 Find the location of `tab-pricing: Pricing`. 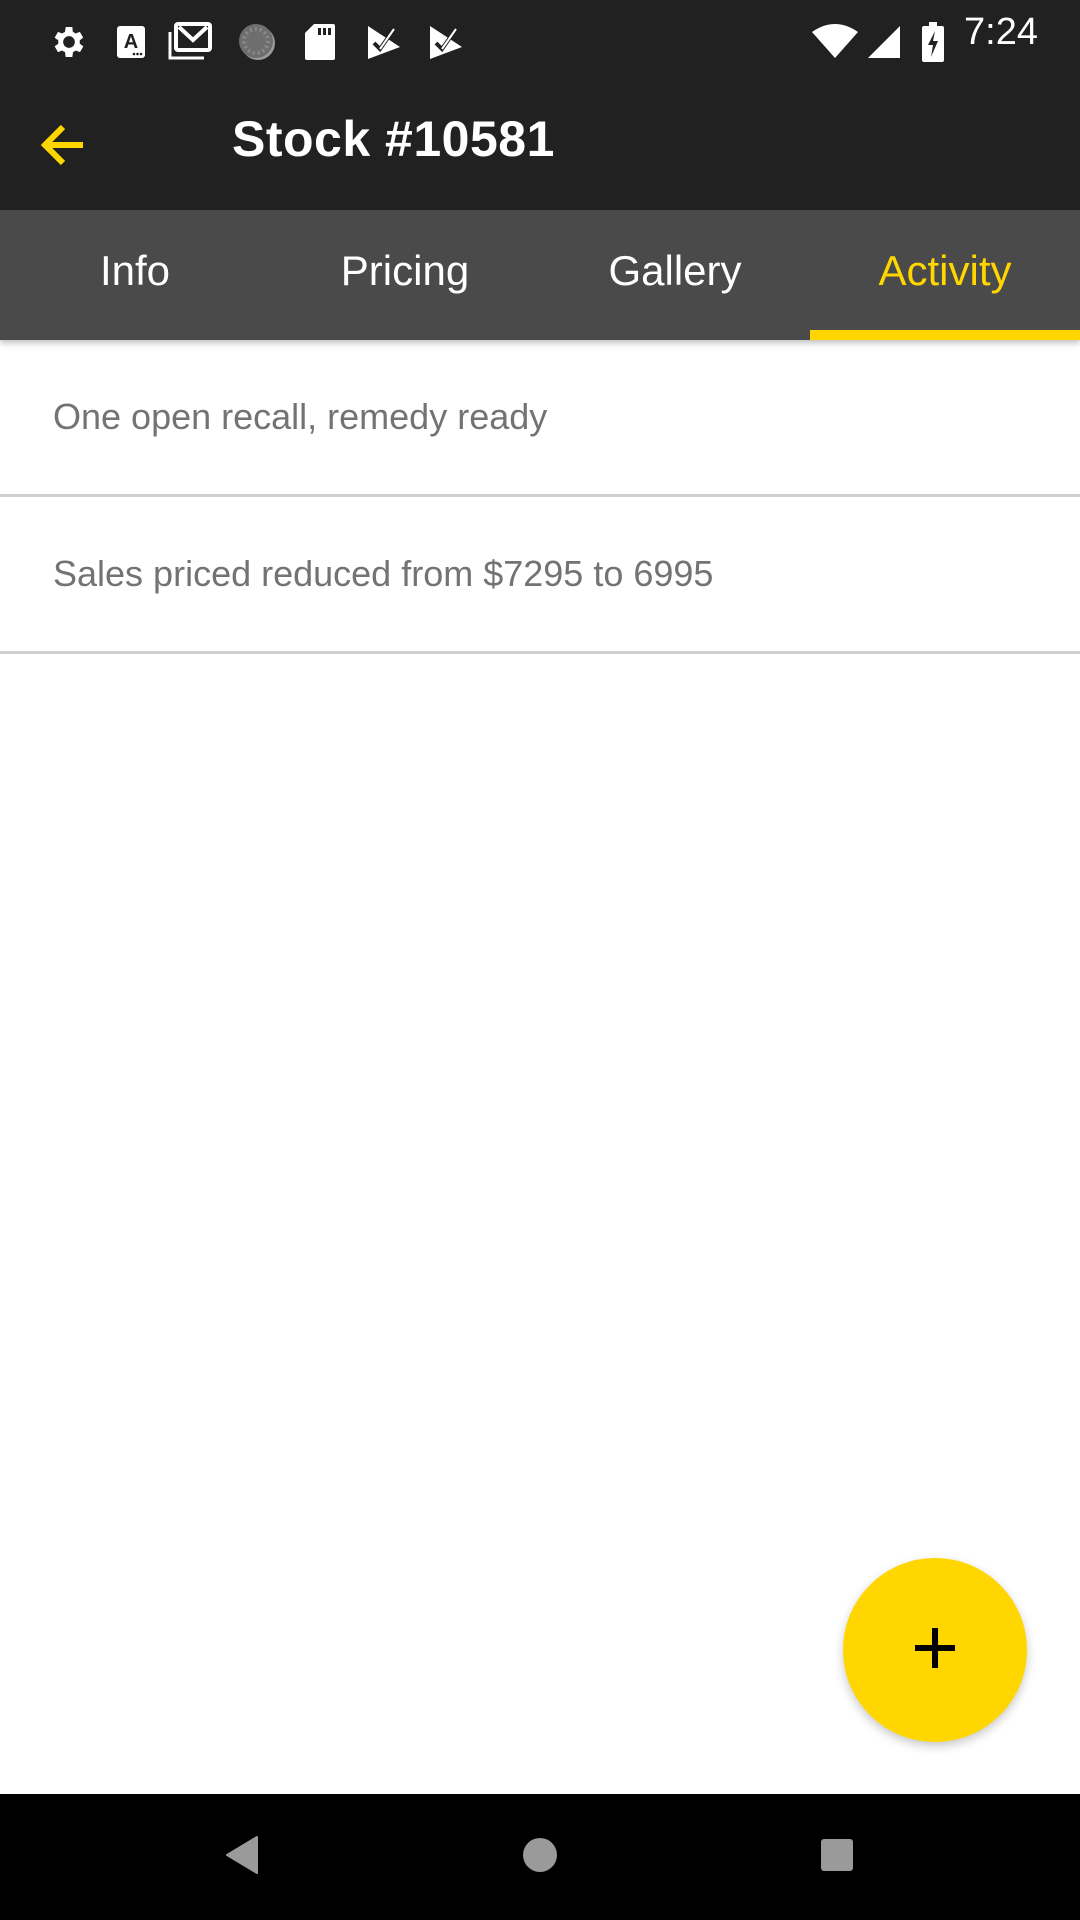

tab-pricing: Pricing is located at coordinates (405, 275).